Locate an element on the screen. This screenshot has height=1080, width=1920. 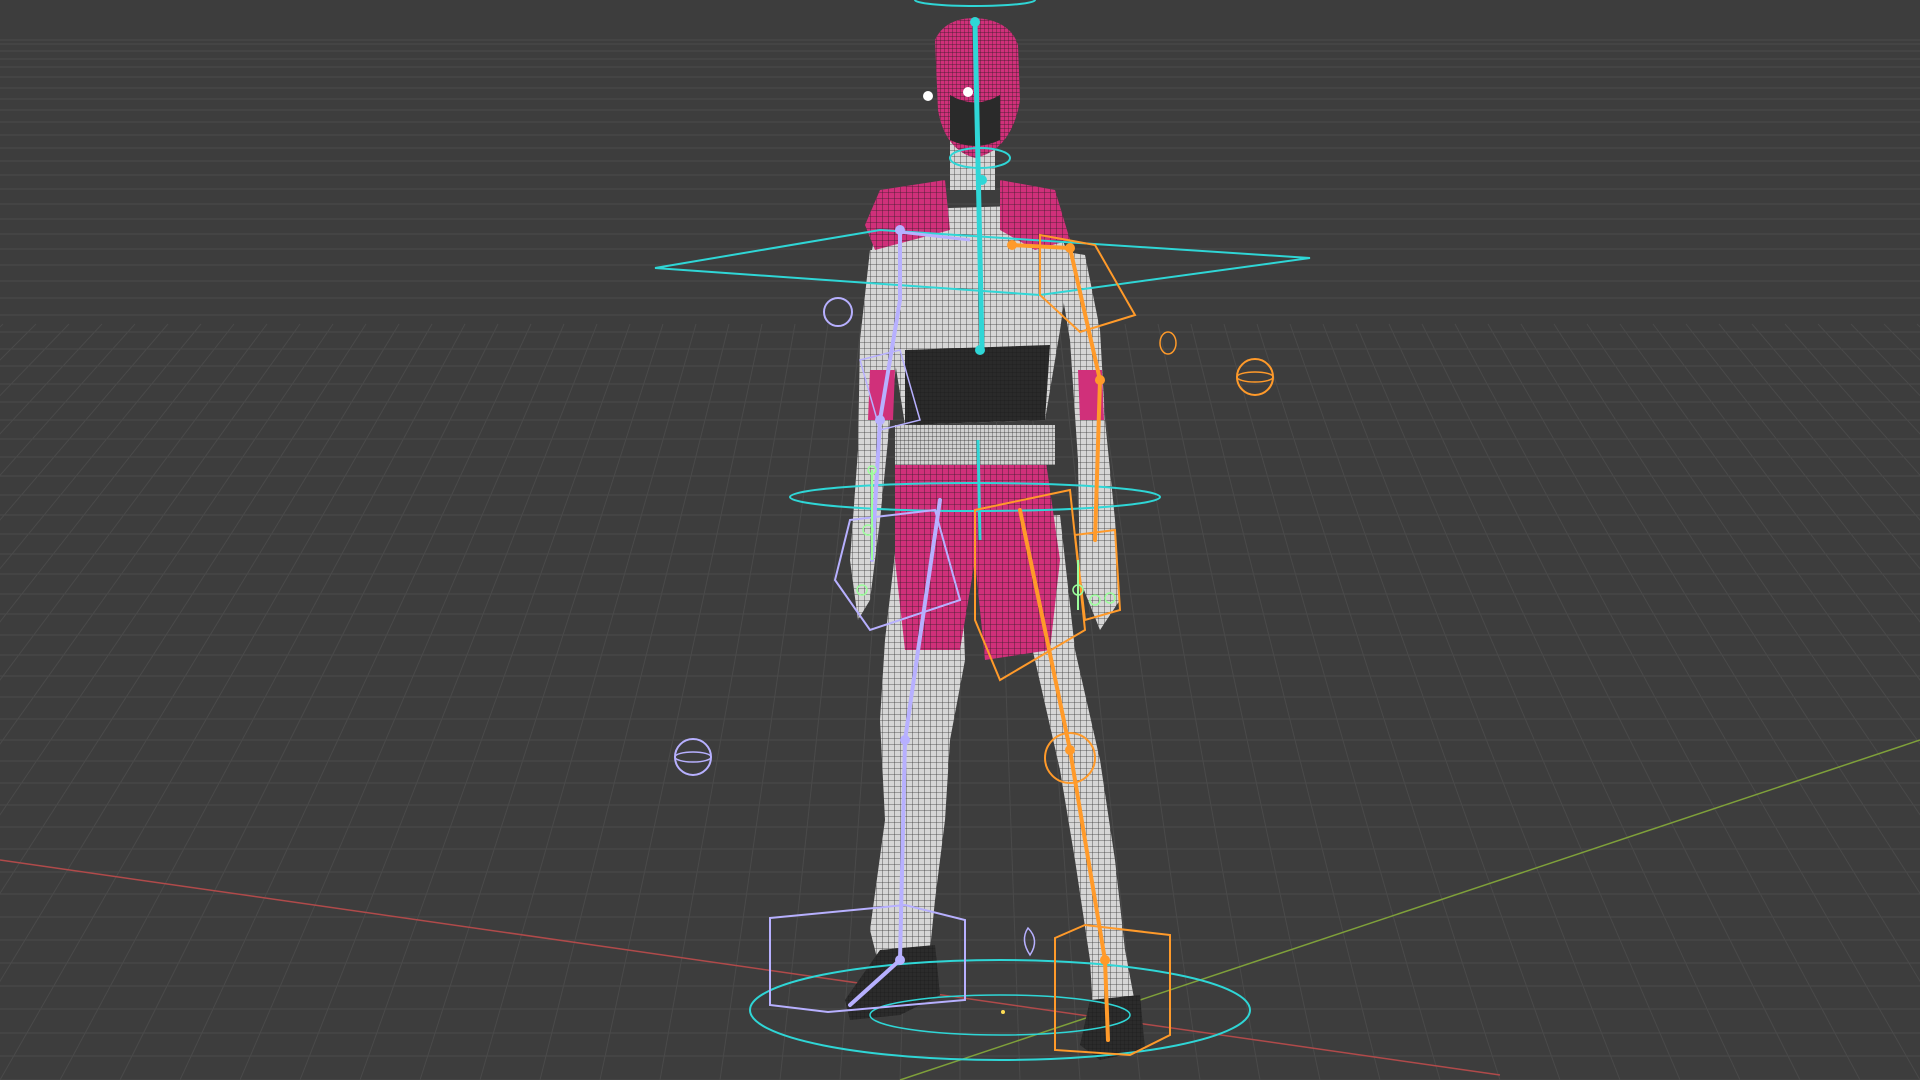
center-of-mass-marker is located at coordinates (1029, 941).